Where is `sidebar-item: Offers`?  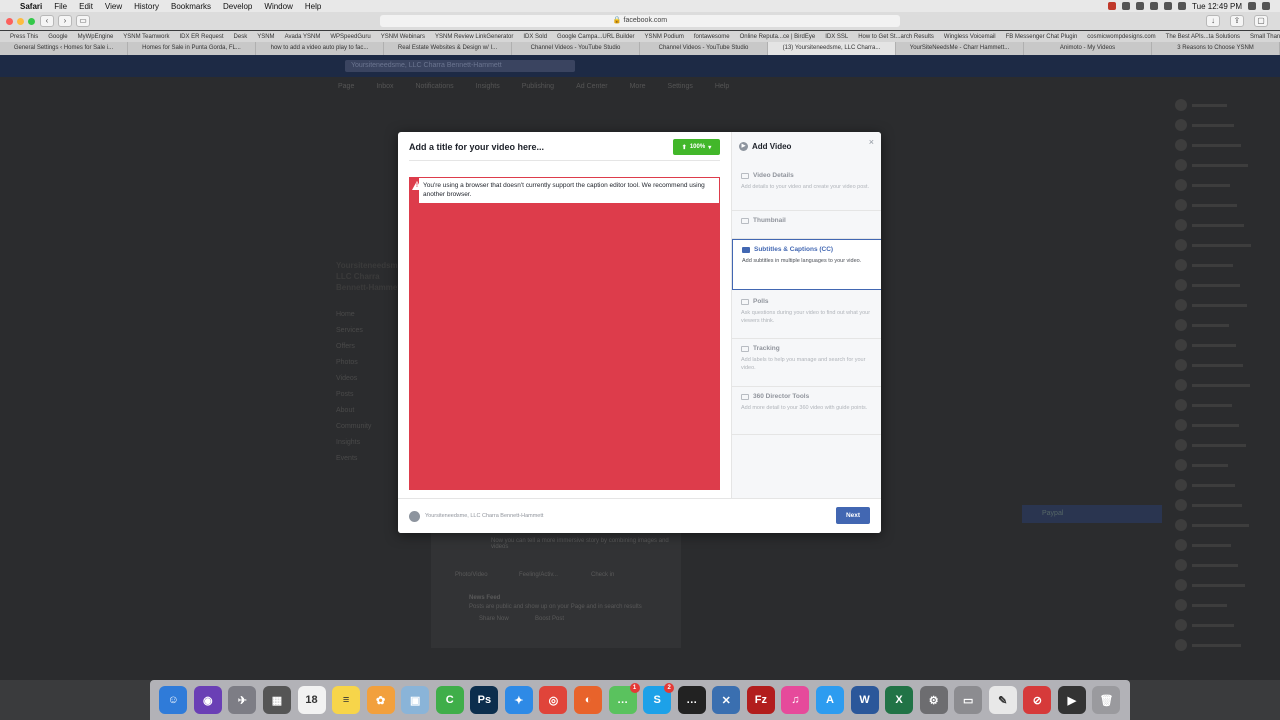
sidebar-item: Offers is located at coordinates (371, 347).